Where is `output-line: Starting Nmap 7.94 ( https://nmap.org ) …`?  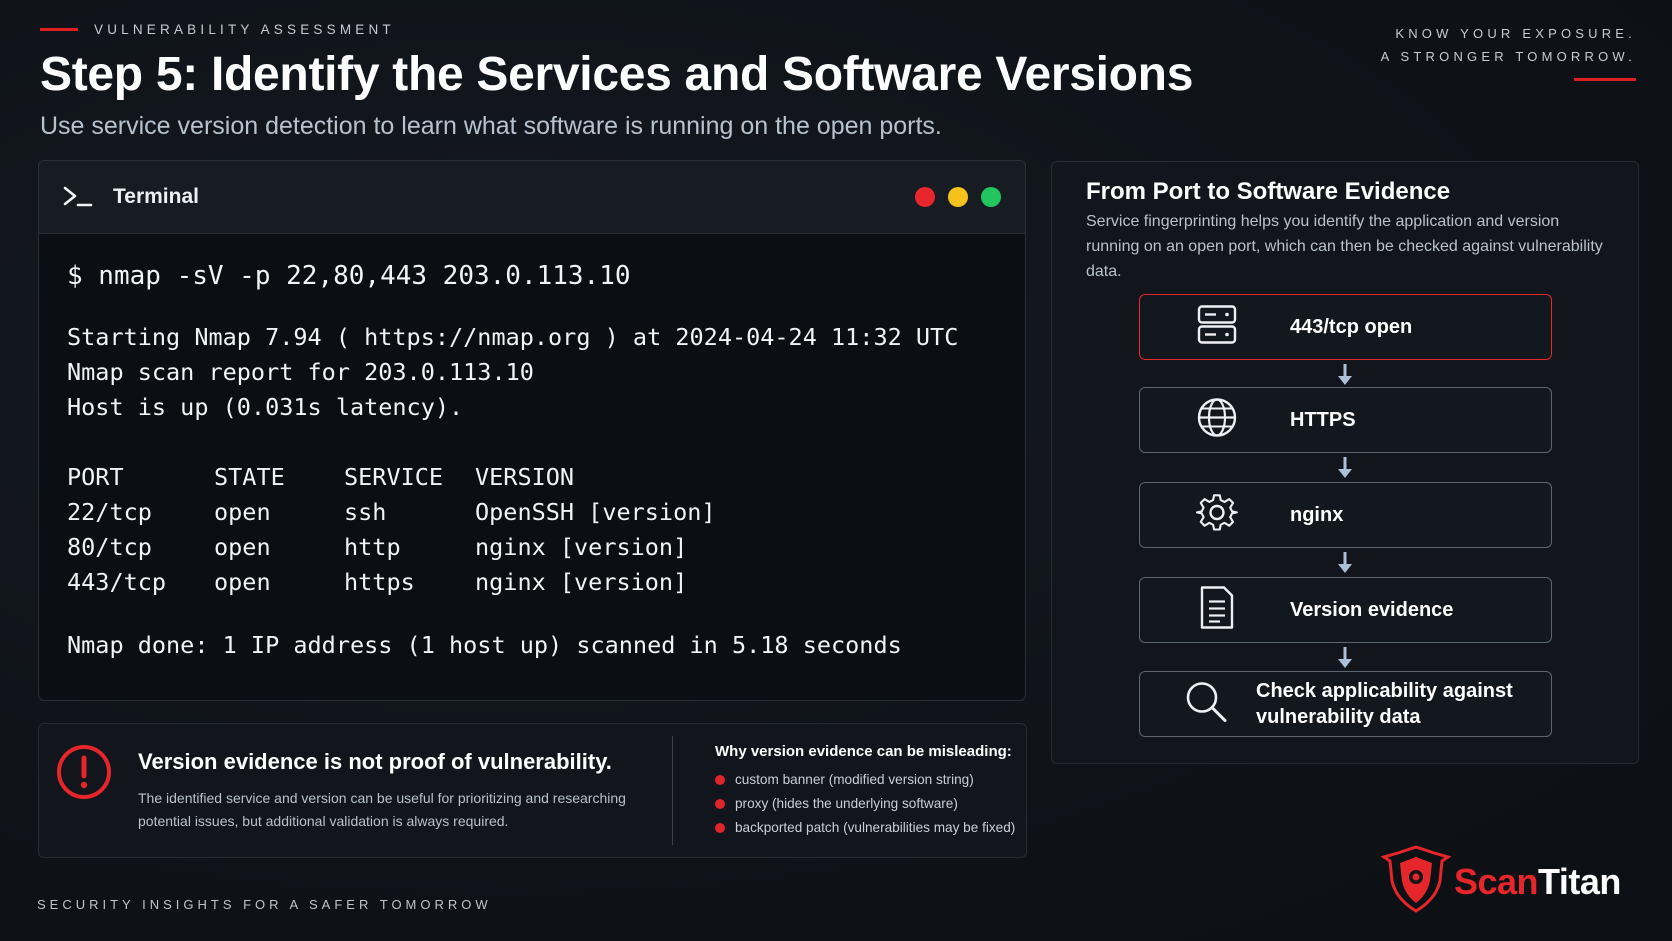 output-line: Starting Nmap 7.94 ( https://nmap.org ) … is located at coordinates (513, 337).